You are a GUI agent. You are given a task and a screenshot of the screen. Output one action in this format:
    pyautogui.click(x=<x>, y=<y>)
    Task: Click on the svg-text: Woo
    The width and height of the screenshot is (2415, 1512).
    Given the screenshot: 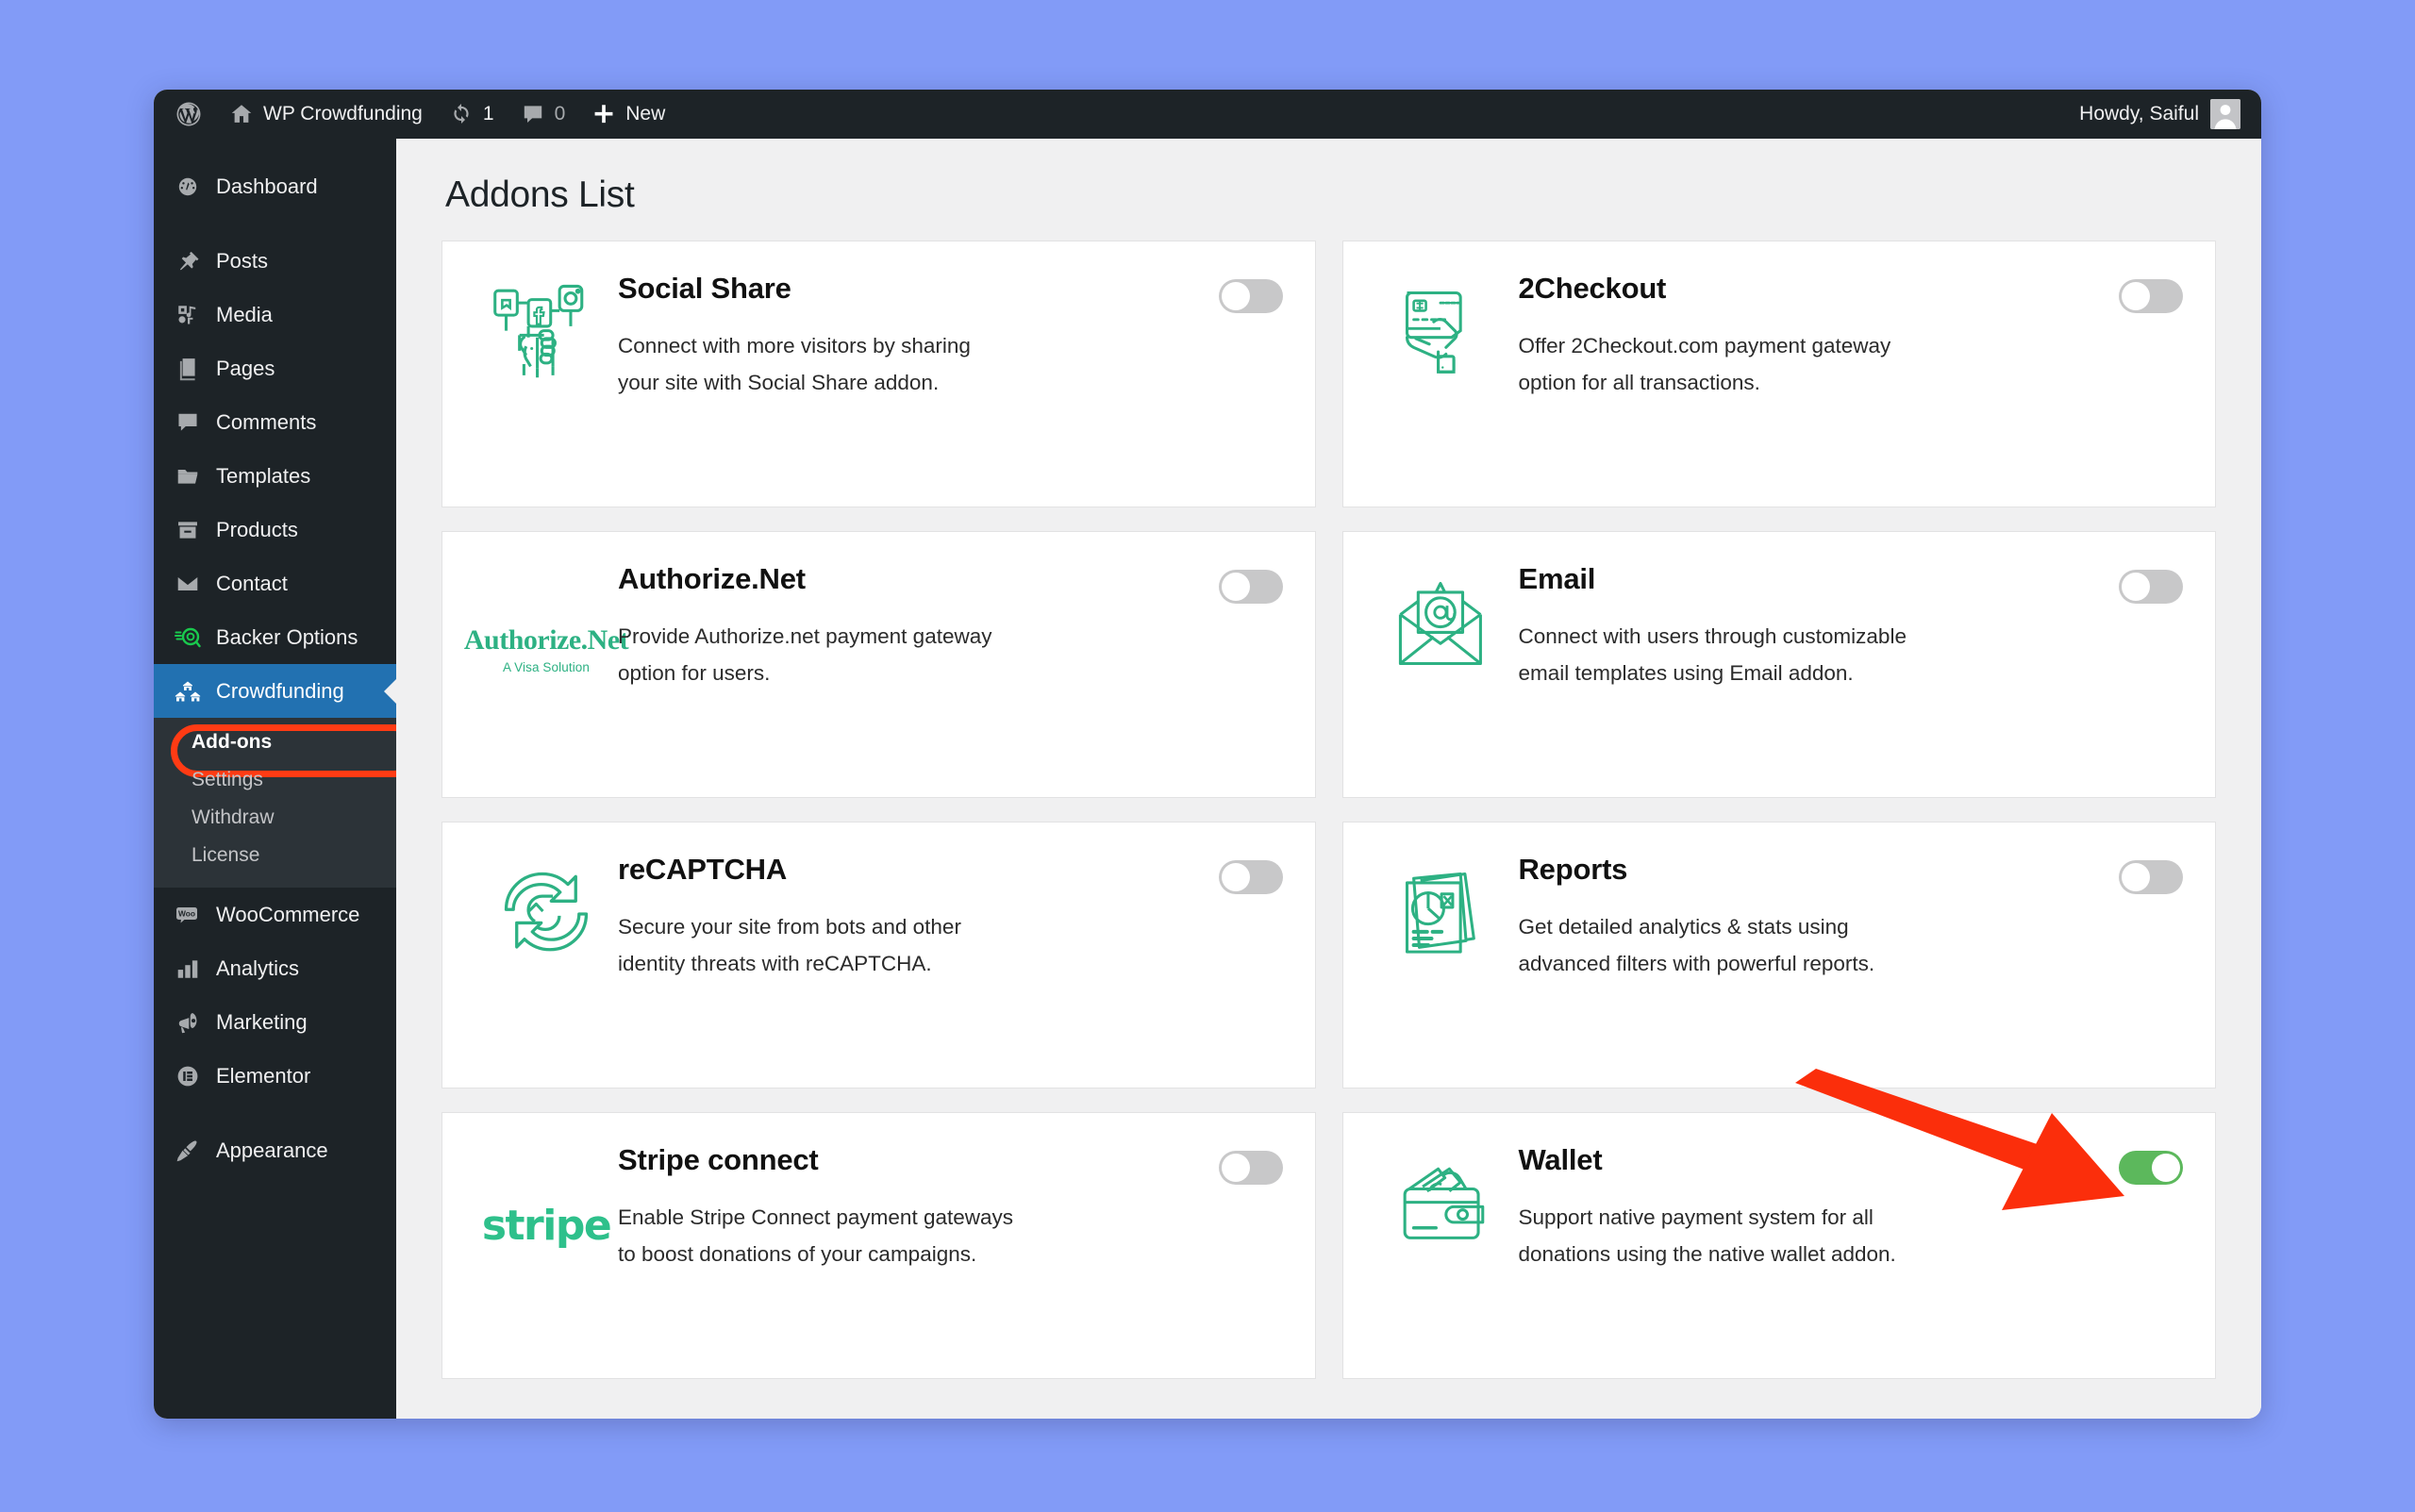 What is the action you would take?
    pyautogui.click(x=186, y=913)
    